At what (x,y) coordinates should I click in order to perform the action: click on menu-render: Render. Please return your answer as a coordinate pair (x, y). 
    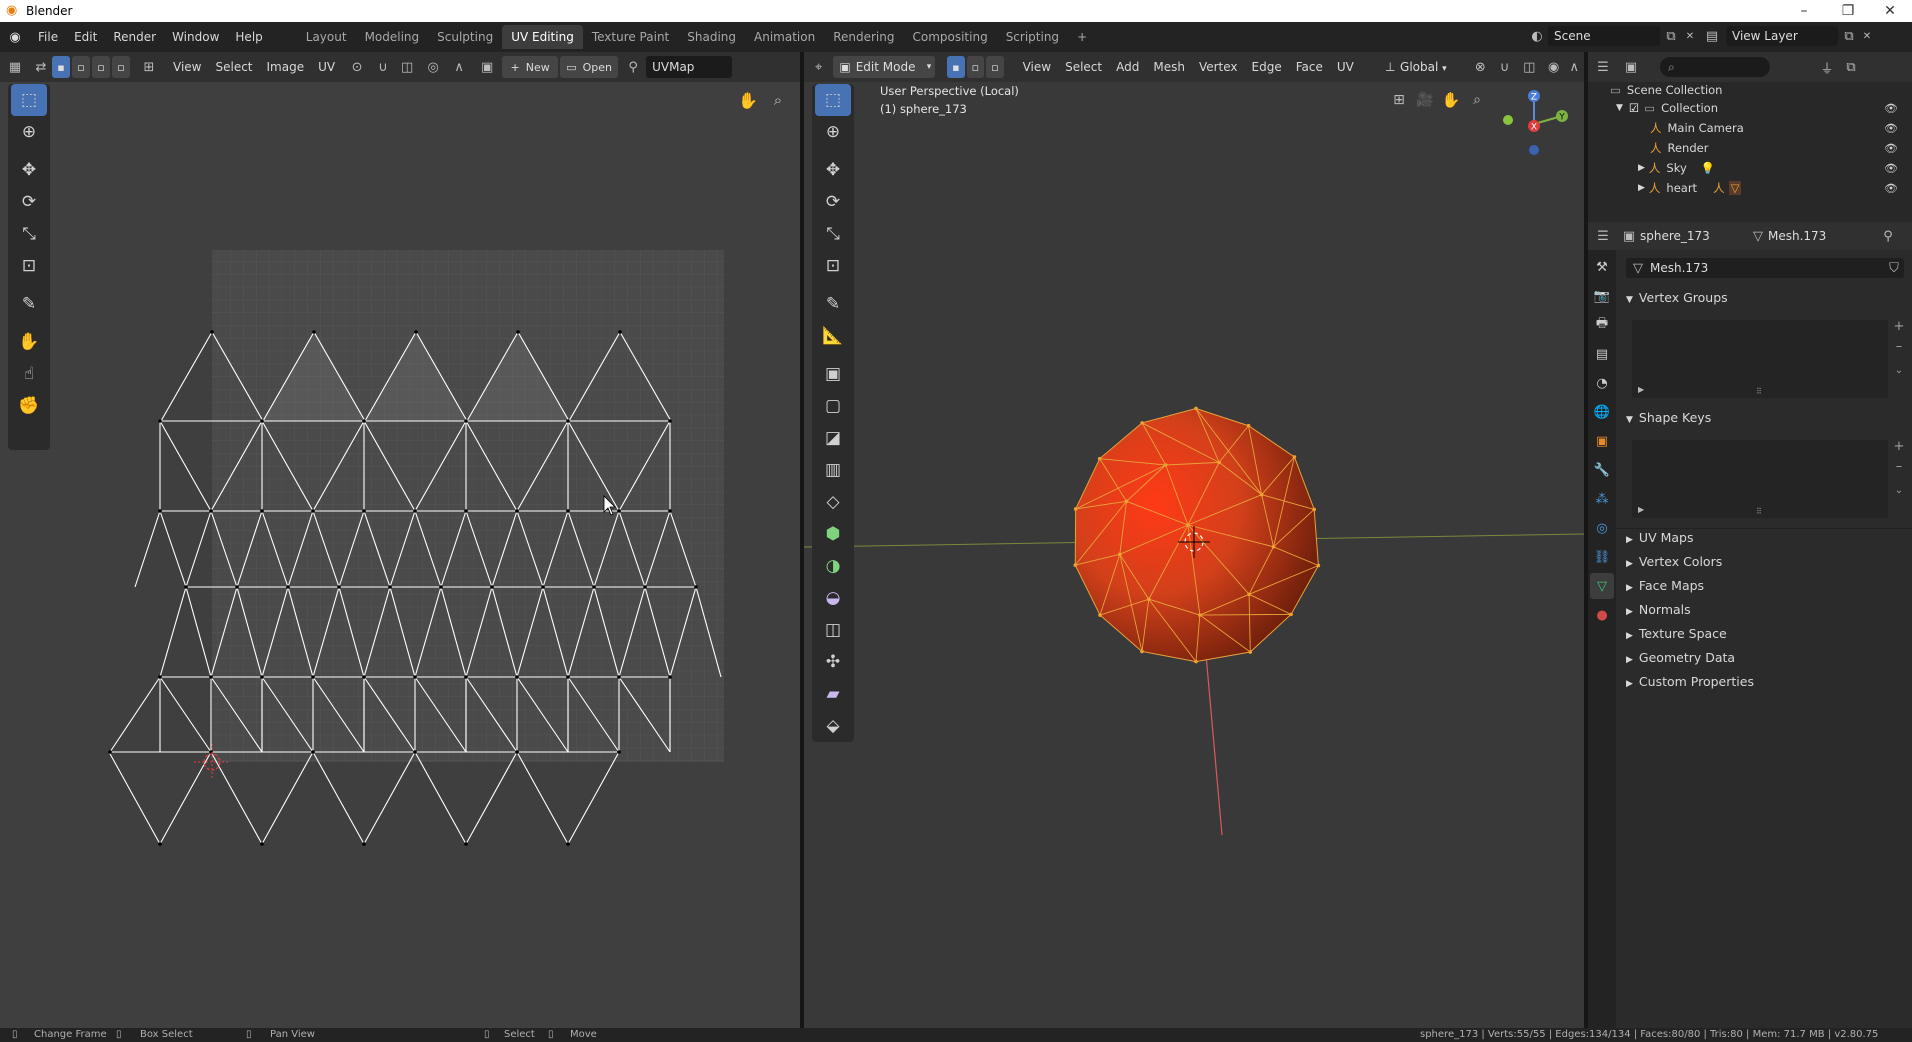
    Looking at the image, I should click on (134, 37).